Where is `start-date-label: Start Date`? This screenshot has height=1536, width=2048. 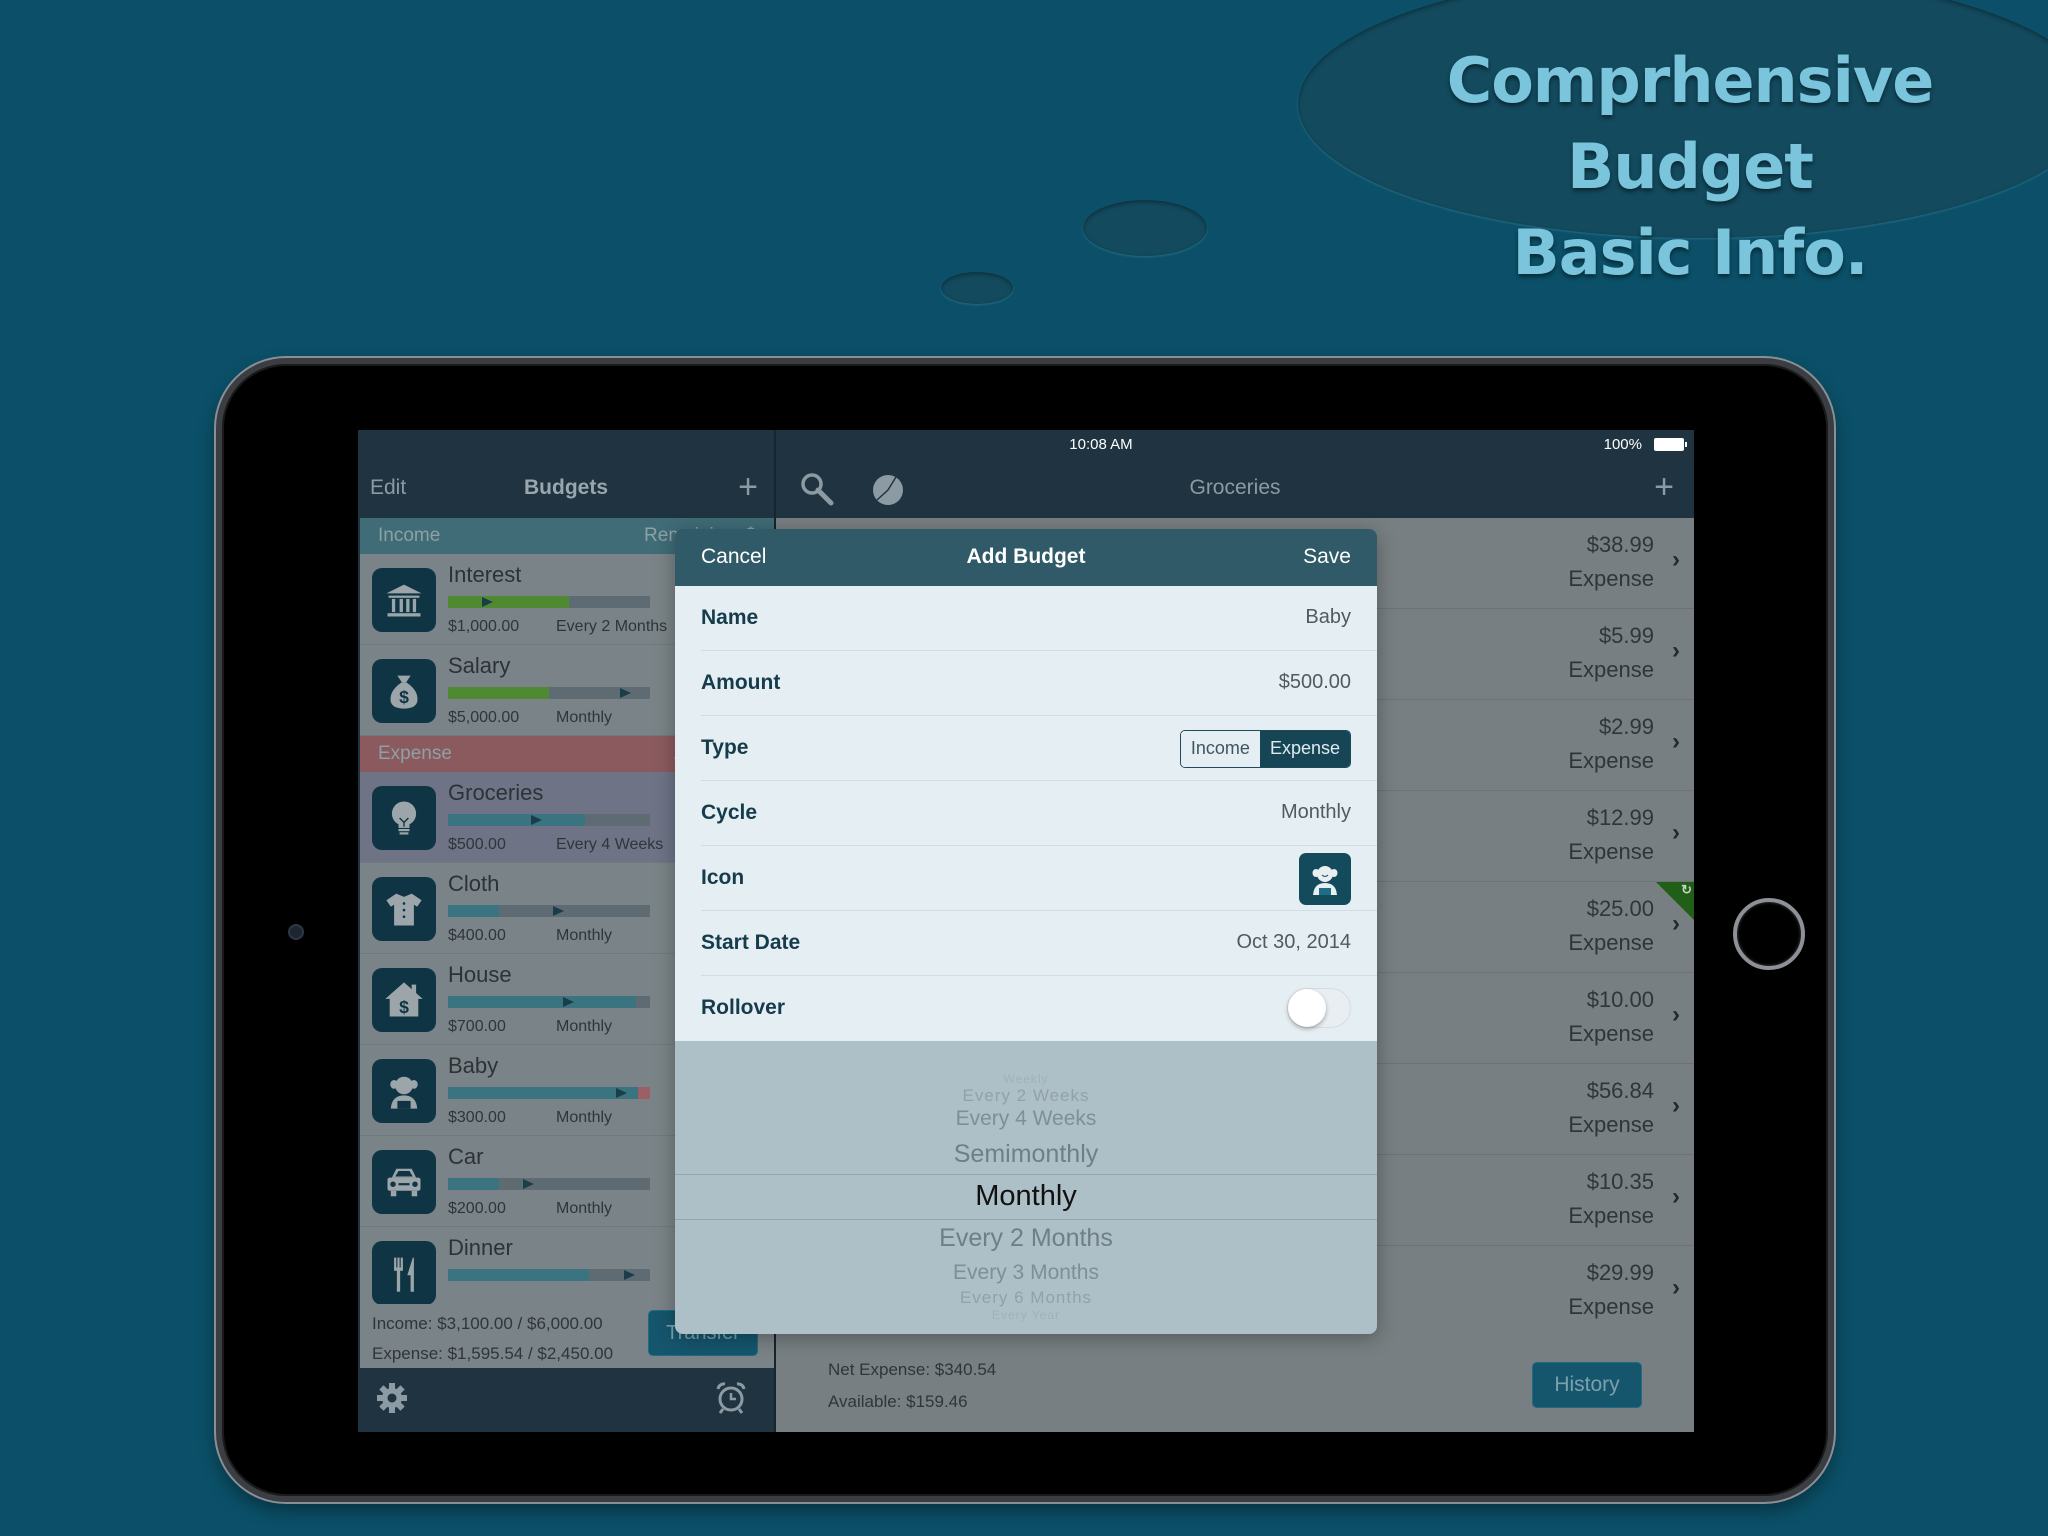 start-date-label: Start Date is located at coordinates (751, 942).